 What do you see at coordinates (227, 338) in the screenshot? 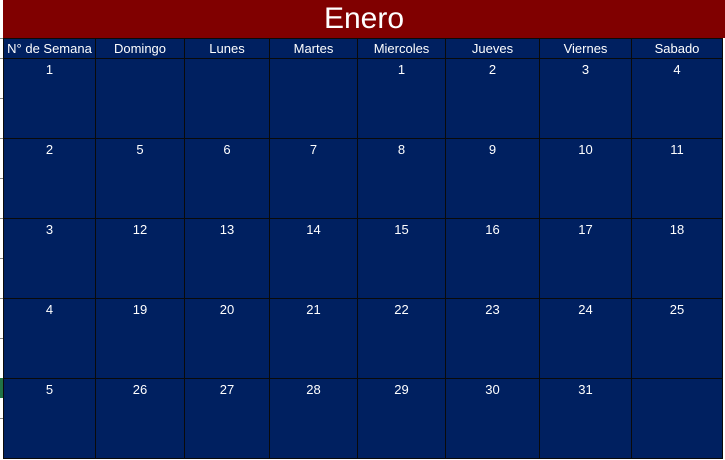
I see `day-cell: 20` at bounding box center [227, 338].